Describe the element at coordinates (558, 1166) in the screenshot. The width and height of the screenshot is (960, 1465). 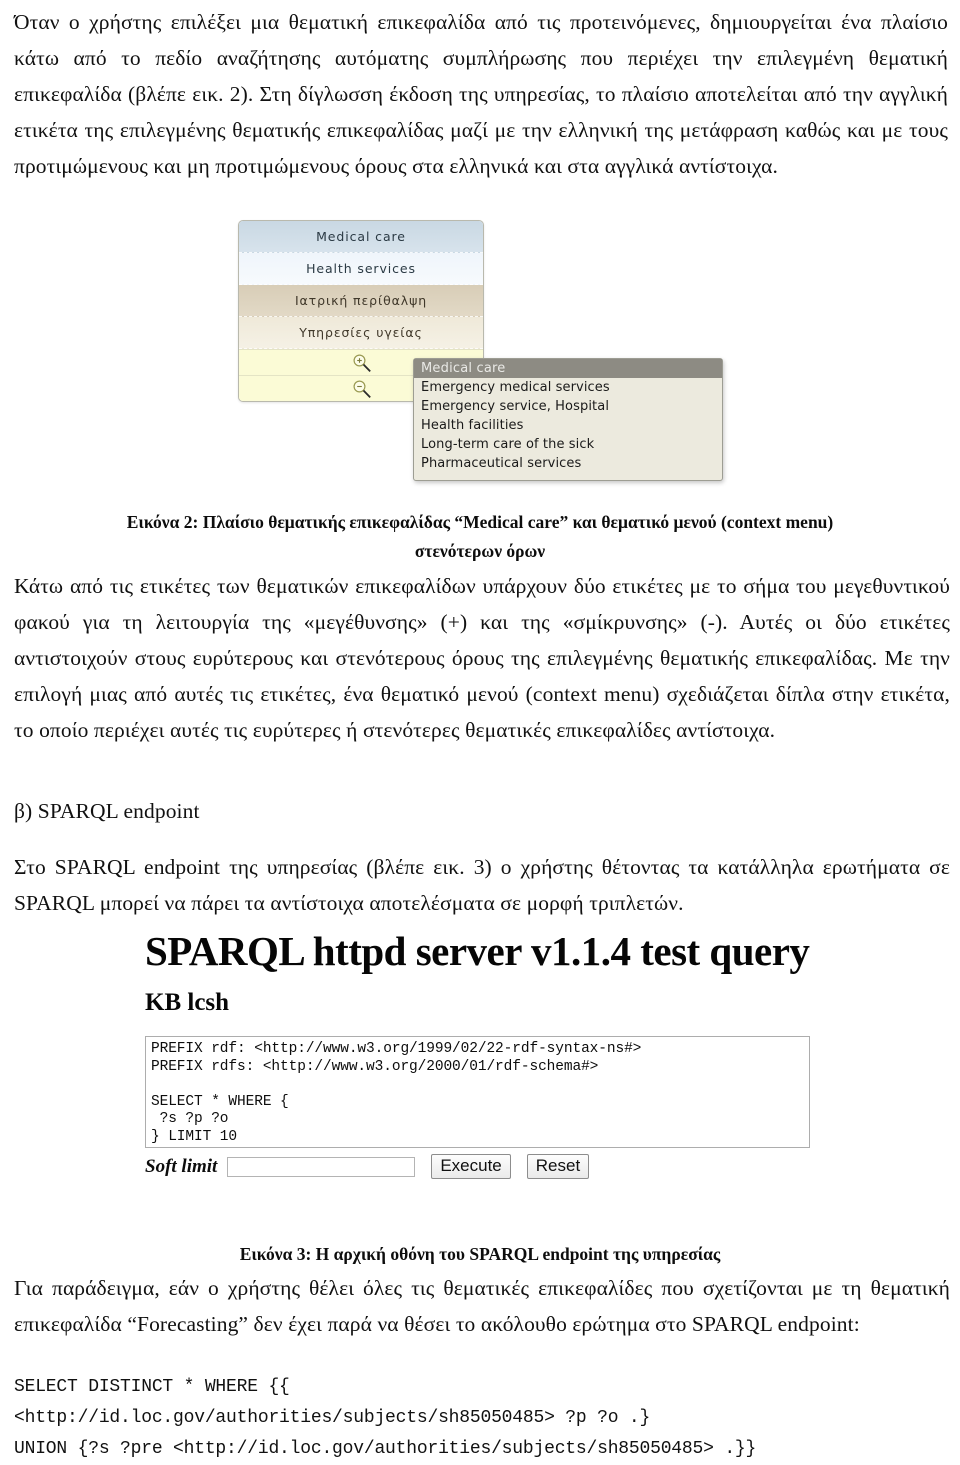
I see `reset-button: Reset` at that location.